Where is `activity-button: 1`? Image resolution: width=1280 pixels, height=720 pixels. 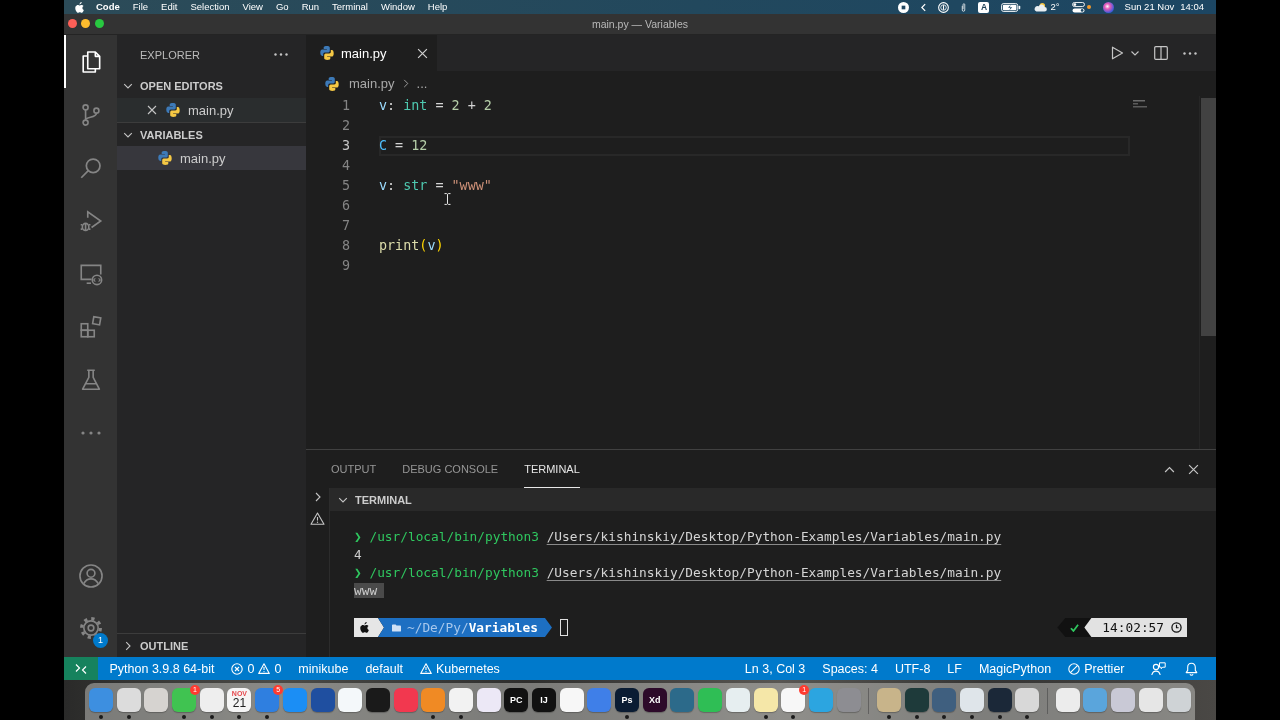
activity-button: 1 is located at coordinates (90, 628).